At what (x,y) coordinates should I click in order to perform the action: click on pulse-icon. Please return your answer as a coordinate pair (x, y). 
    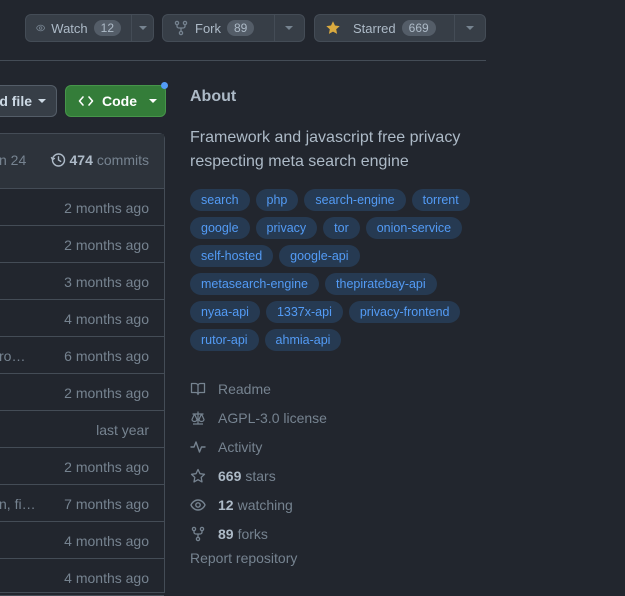
    Looking at the image, I should click on (198, 446).